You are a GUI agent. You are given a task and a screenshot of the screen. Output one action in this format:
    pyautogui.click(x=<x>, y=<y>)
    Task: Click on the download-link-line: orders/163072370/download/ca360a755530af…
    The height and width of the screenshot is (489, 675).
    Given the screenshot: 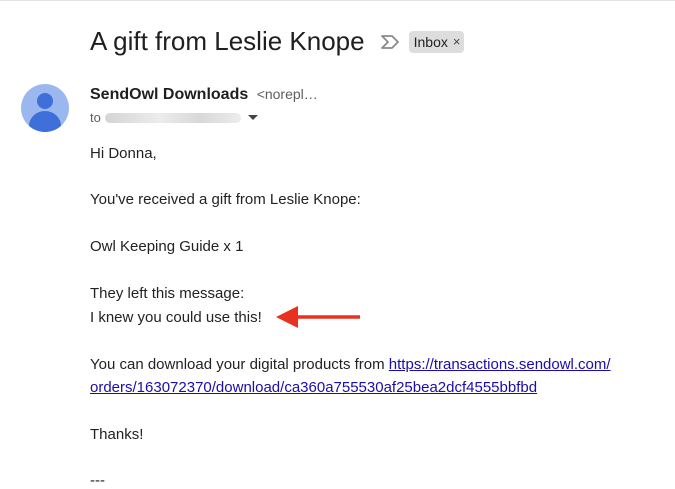 What is the action you would take?
    pyautogui.click(x=313, y=387)
    